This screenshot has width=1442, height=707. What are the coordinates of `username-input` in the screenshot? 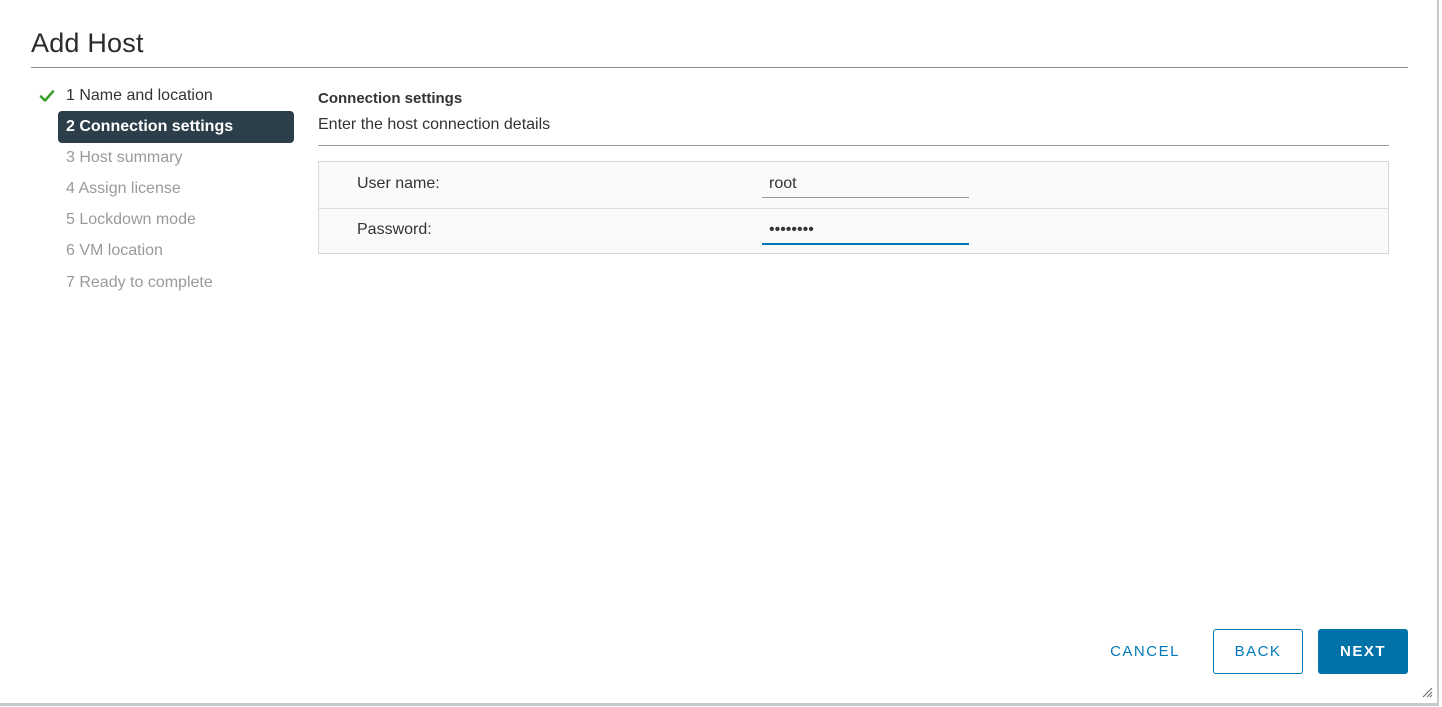 It's located at (865, 183).